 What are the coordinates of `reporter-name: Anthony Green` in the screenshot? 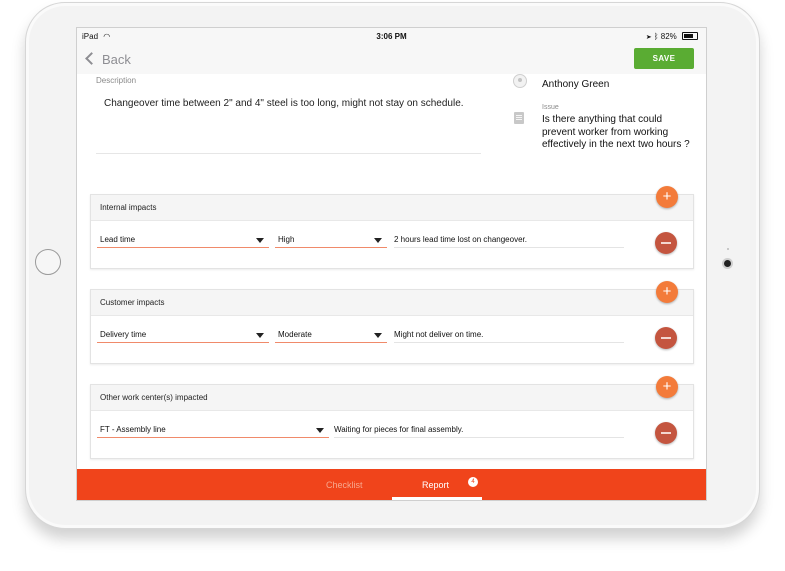 It's located at (576, 84).